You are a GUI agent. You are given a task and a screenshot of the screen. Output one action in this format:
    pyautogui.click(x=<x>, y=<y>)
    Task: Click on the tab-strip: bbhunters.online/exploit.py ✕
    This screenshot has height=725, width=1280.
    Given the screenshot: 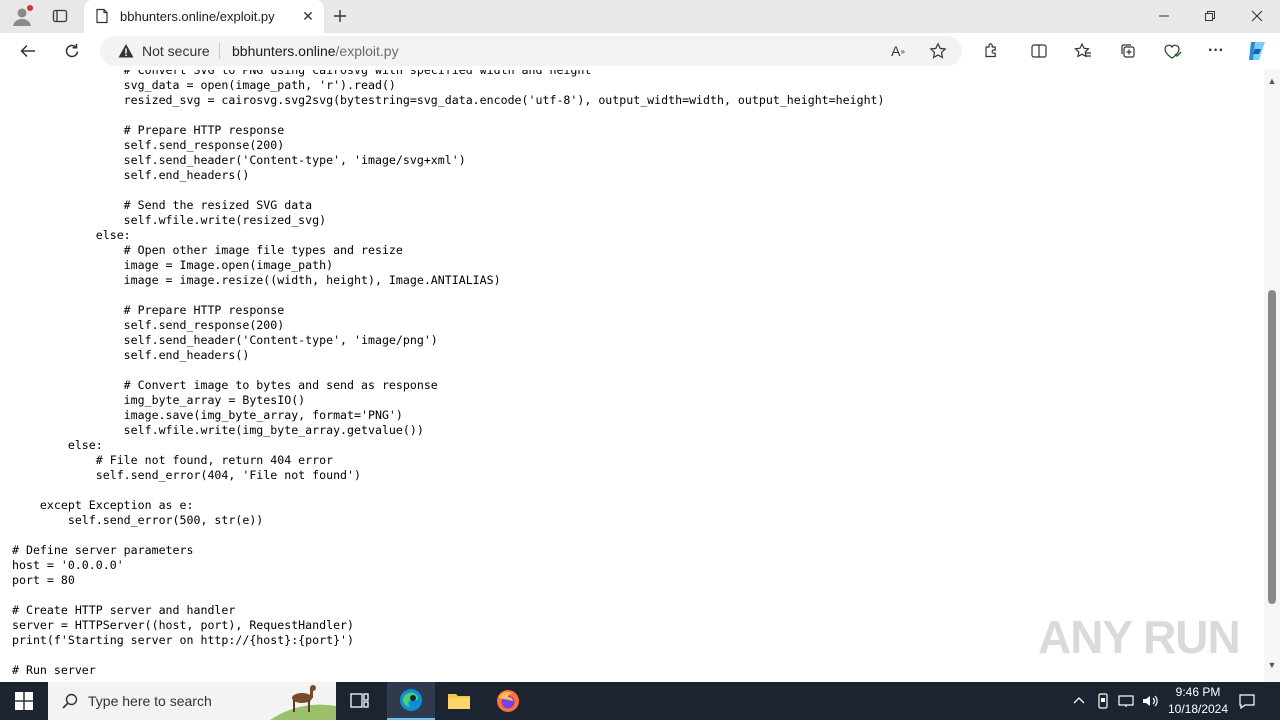 What is the action you would take?
    pyautogui.click(x=640, y=16)
    